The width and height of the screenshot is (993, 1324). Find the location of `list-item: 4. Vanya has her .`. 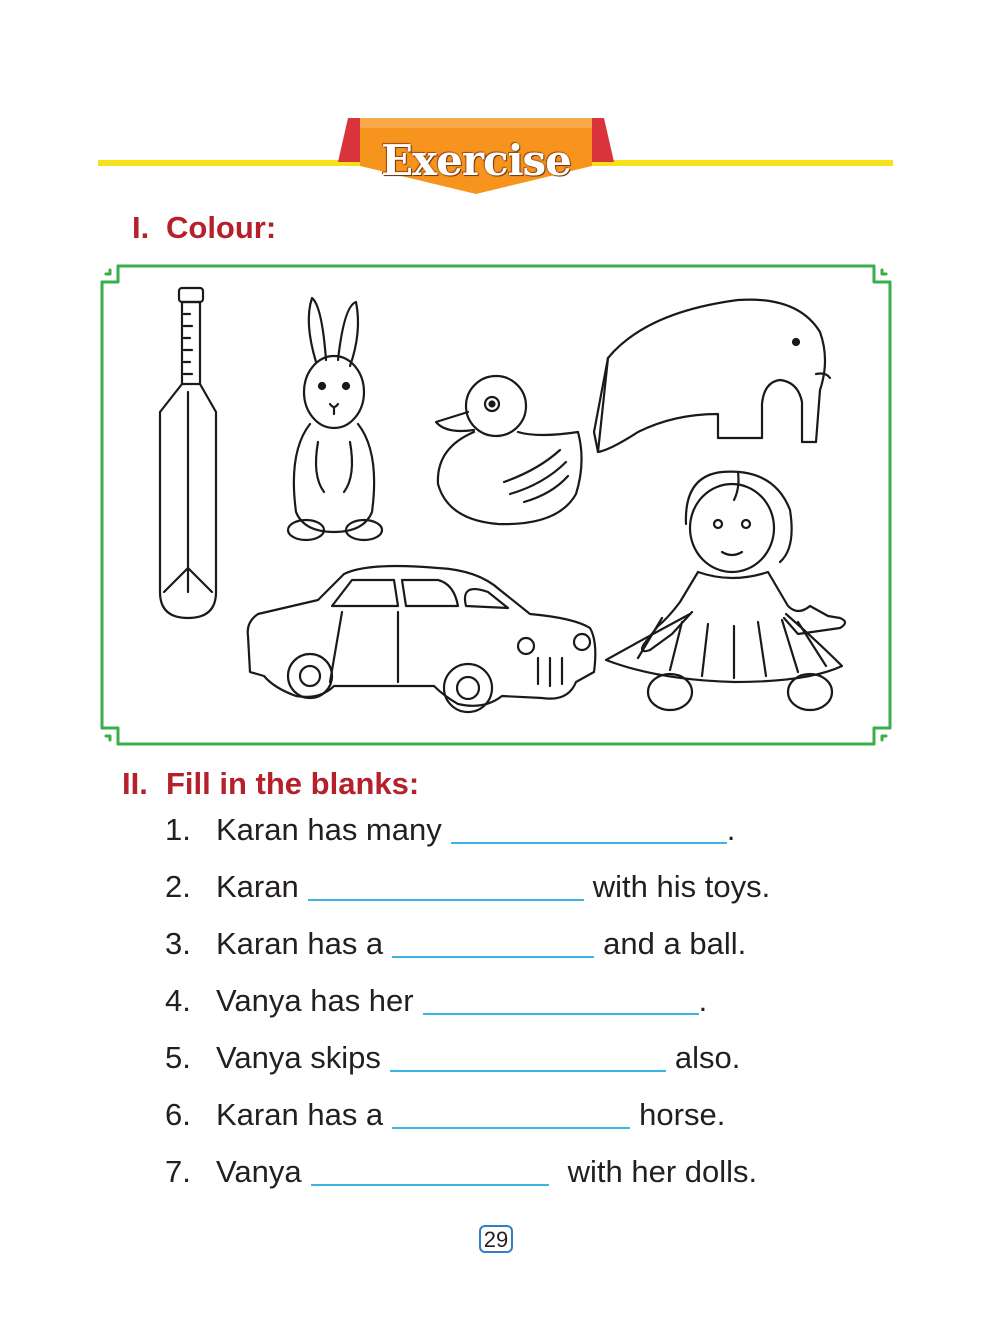

list-item: 4. Vanya has her . is located at coordinates (545, 1011).